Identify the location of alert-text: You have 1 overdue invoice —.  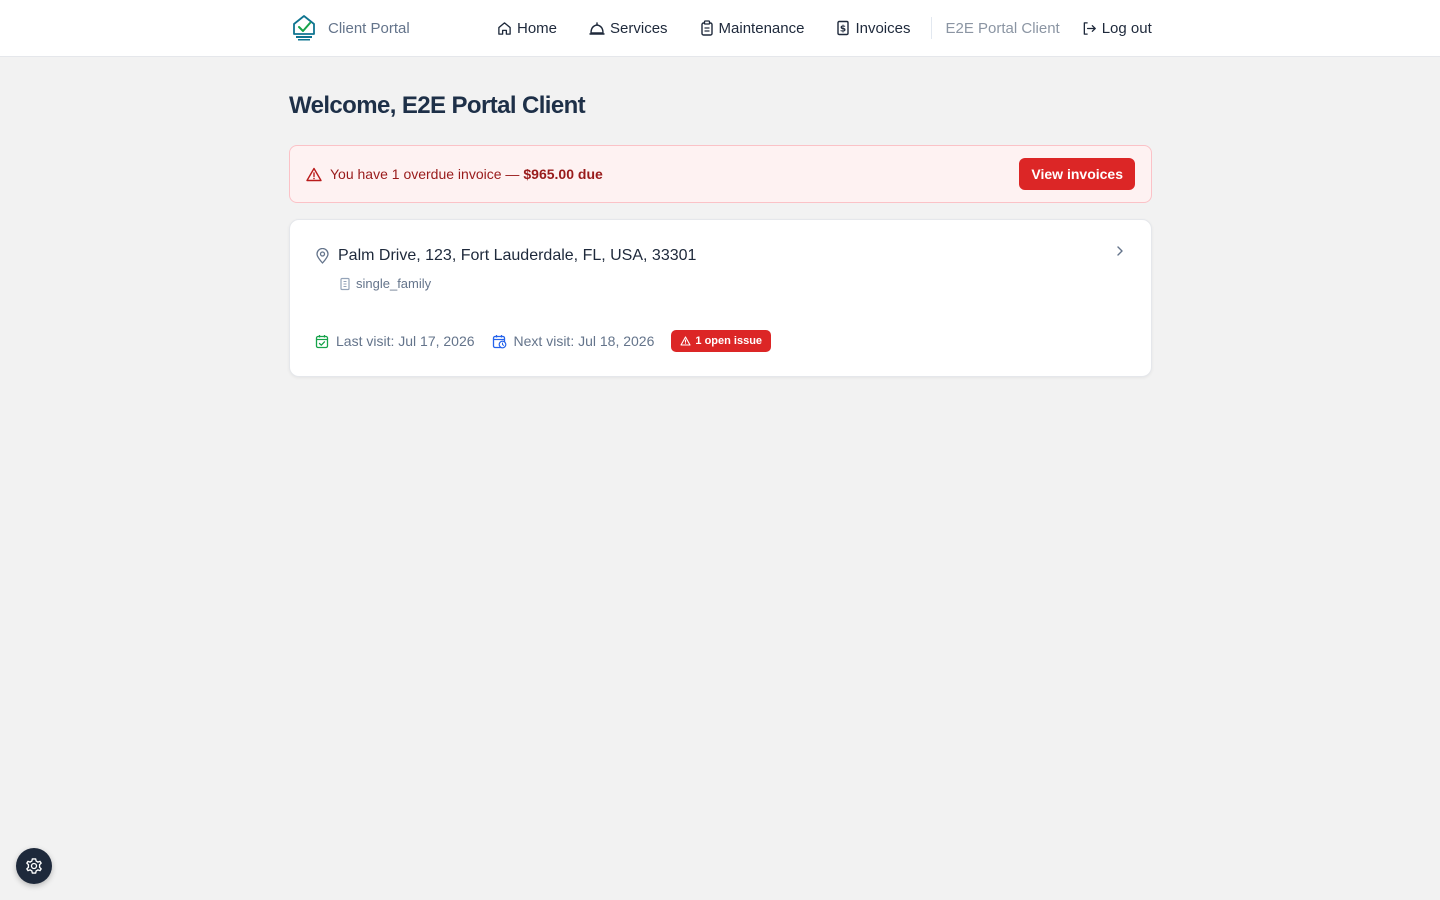
(425, 174).